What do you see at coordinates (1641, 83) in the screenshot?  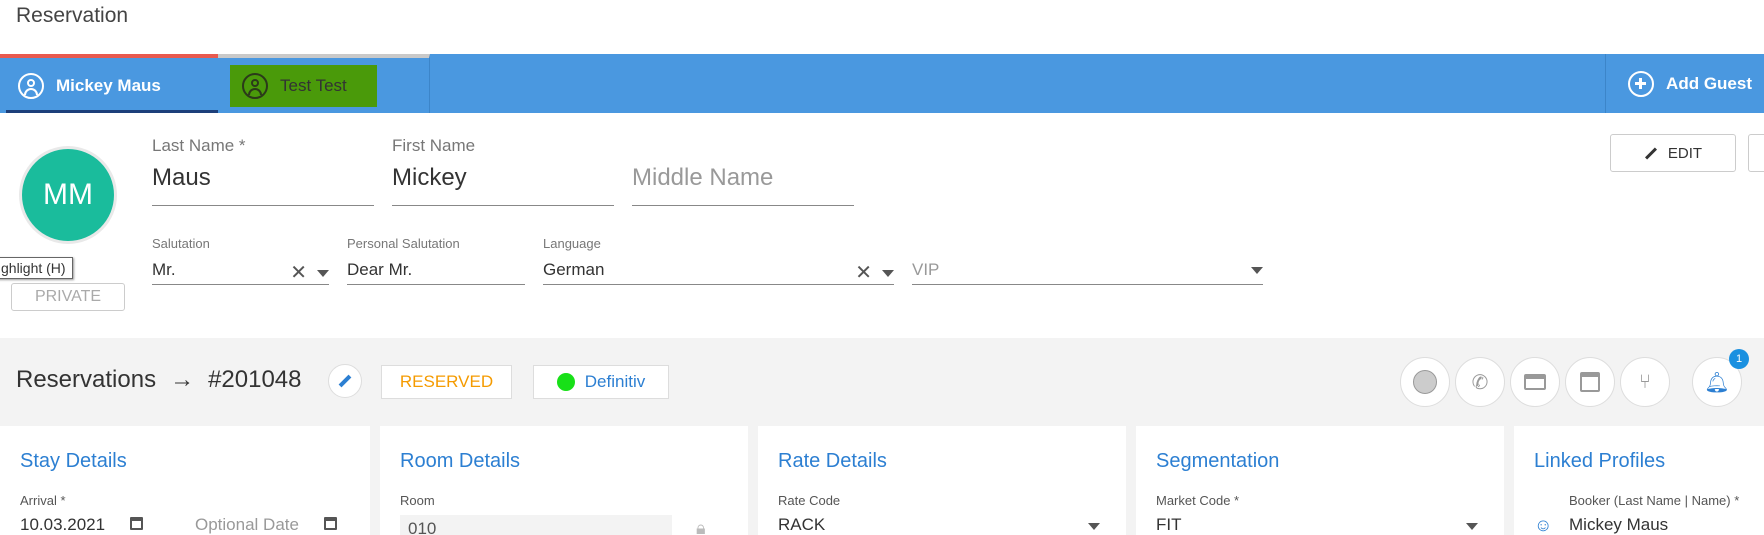 I see `add-circle-icon` at bounding box center [1641, 83].